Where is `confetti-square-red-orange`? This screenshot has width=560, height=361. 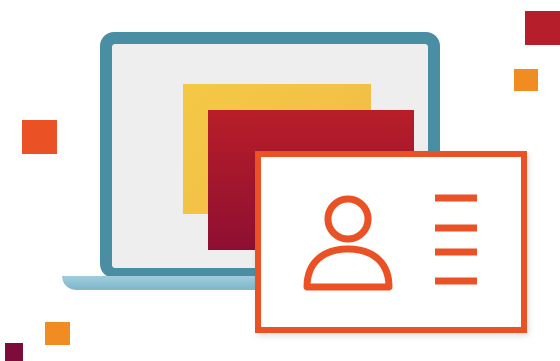
confetti-square-red-orange is located at coordinates (39, 137).